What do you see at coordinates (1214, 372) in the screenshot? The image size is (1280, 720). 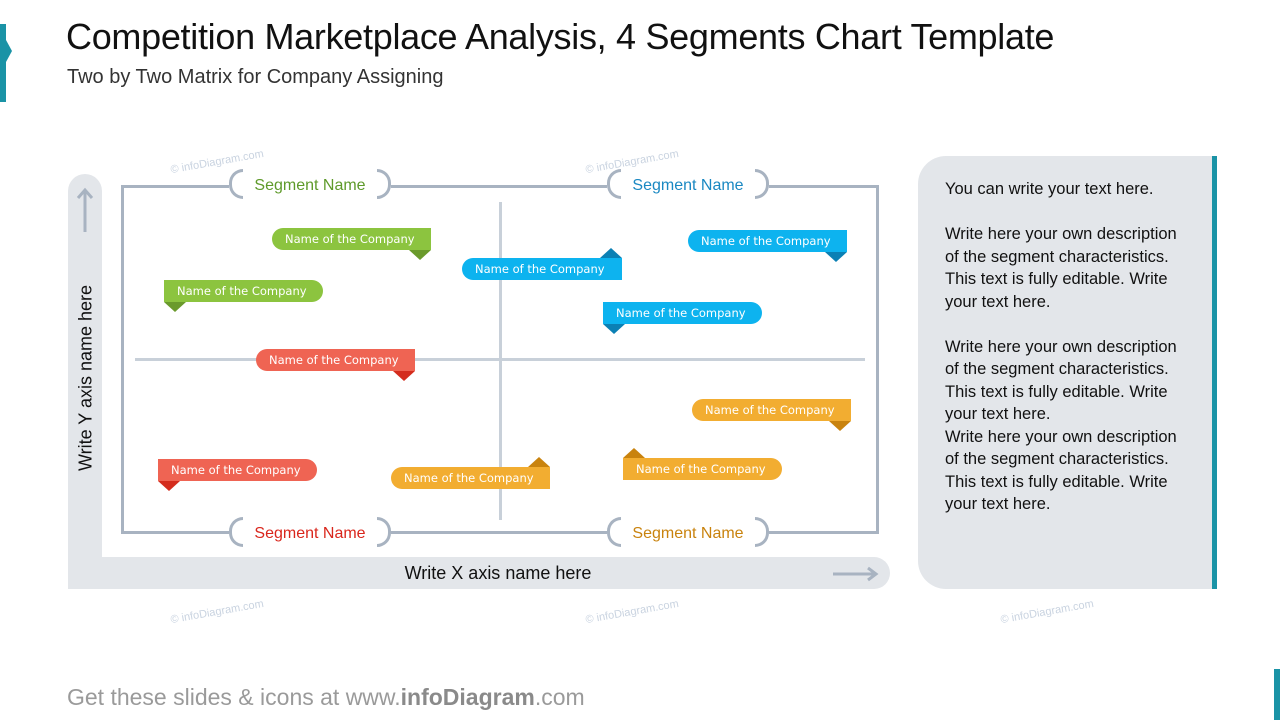 I see `panel-accent-stripe` at bounding box center [1214, 372].